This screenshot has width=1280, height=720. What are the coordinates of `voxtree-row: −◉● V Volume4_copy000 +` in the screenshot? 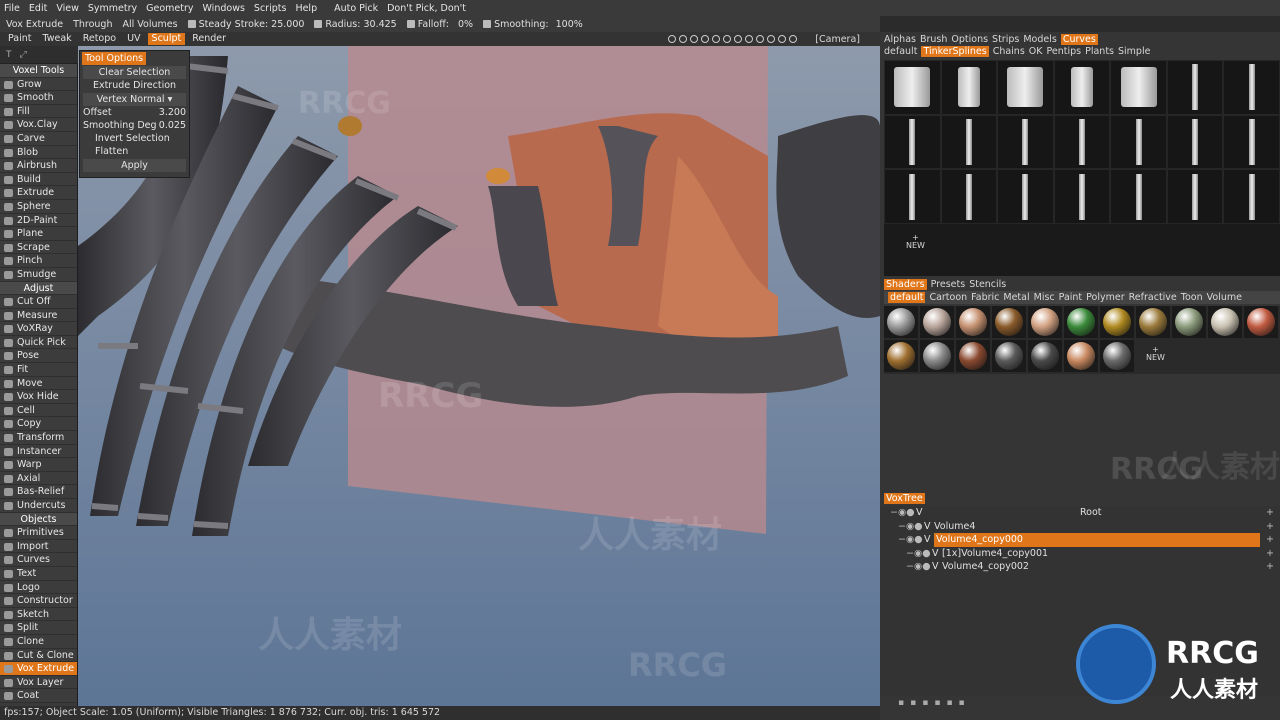 It's located at (1080, 540).